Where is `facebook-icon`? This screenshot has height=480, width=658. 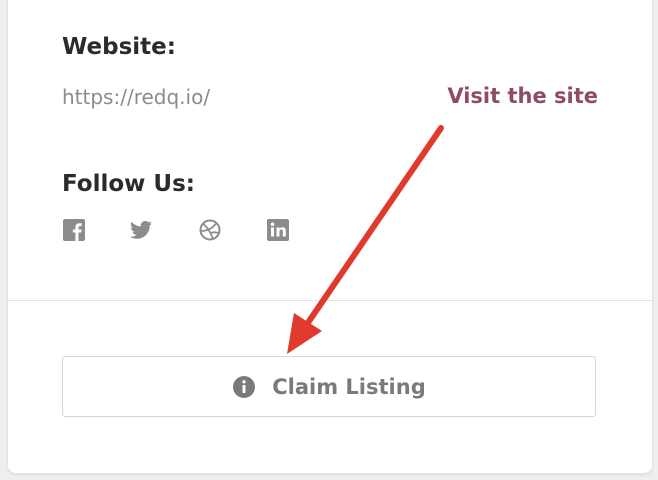 facebook-icon is located at coordinates (74, 230).